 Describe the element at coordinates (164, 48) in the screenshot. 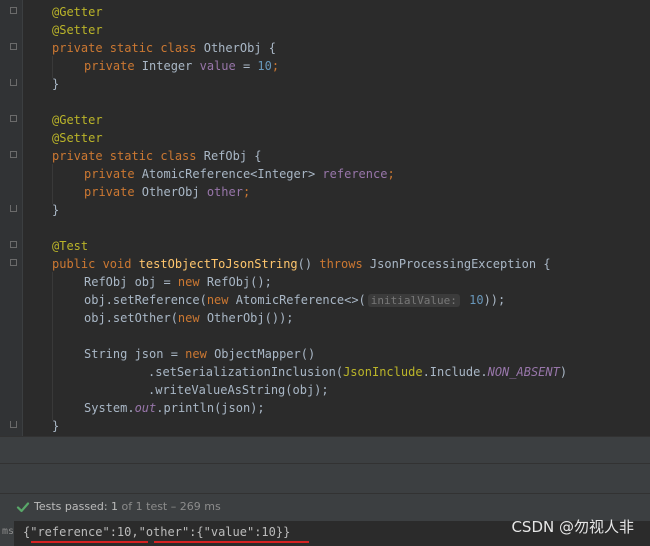

I see `code-line: private static class OtherObj {` at that location.